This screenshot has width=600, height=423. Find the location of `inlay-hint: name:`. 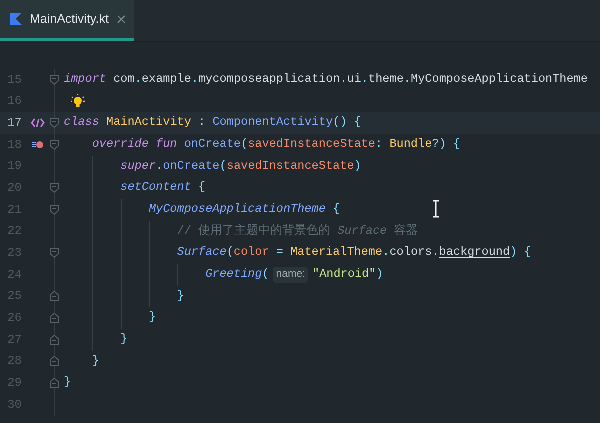

inlay-hint: name: is located at coordinates (290, 274).